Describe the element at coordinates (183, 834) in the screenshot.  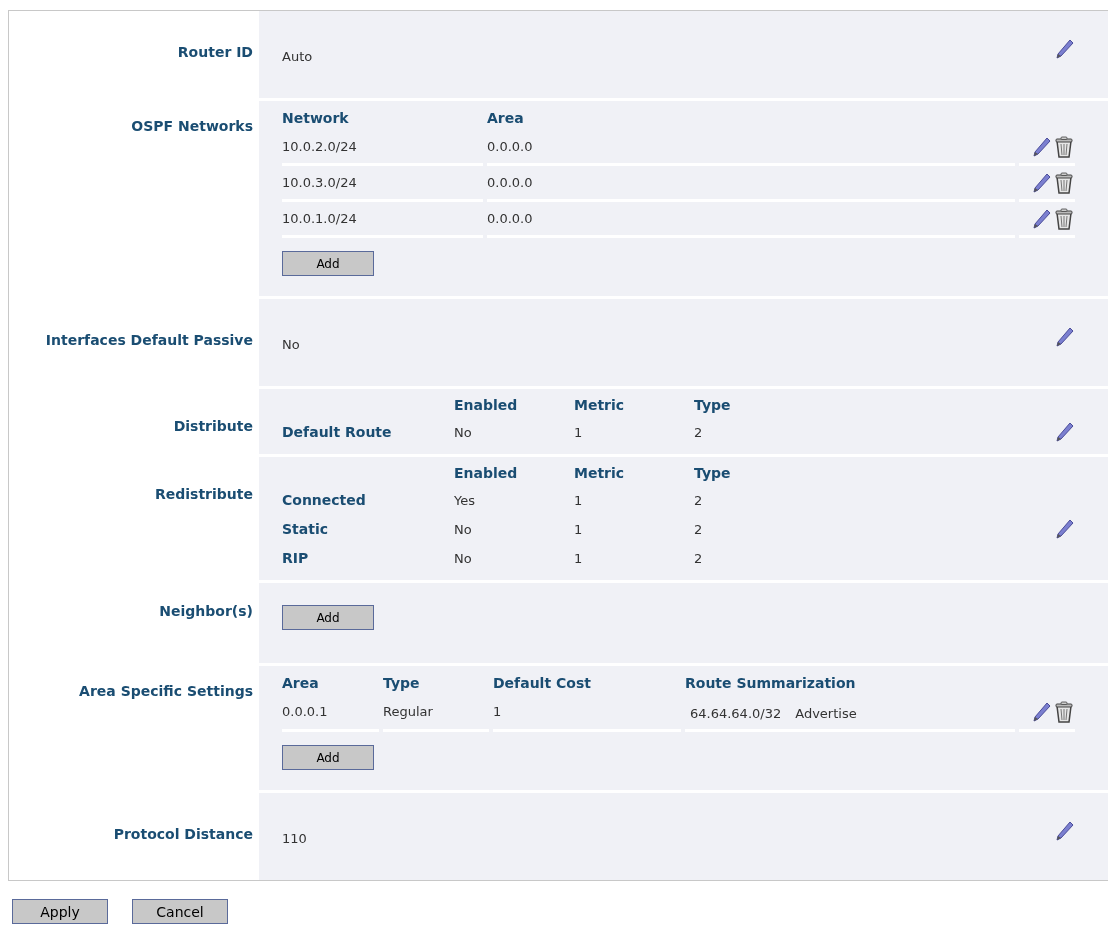
I see `field-label: Protocol Distance` at that location.